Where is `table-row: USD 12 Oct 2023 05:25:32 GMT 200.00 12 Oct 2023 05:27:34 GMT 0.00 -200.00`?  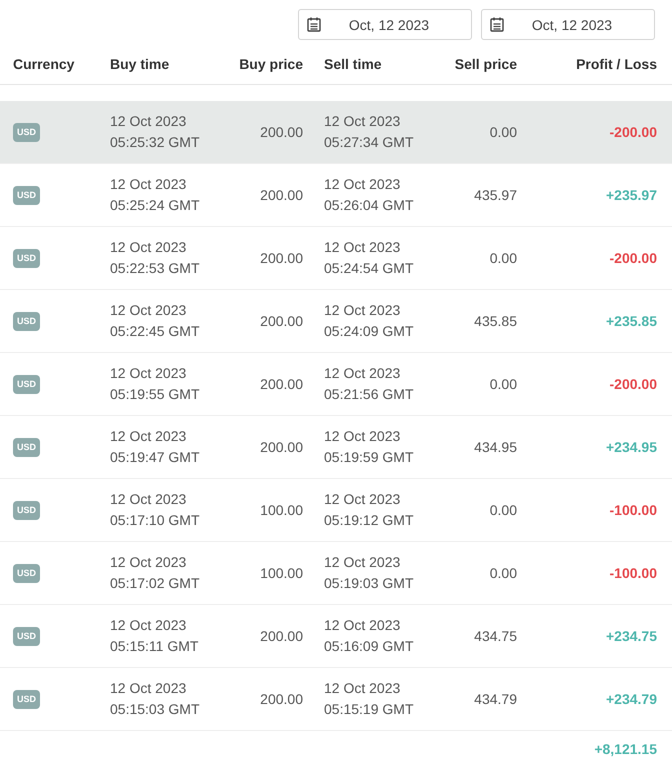 table-row: USD 12 Oct 2023 05:25:32 GMT 200.00 12 Oct 2023 05:27:34 GMT 0.00 -200.00 is located at coordinates (336, 132).